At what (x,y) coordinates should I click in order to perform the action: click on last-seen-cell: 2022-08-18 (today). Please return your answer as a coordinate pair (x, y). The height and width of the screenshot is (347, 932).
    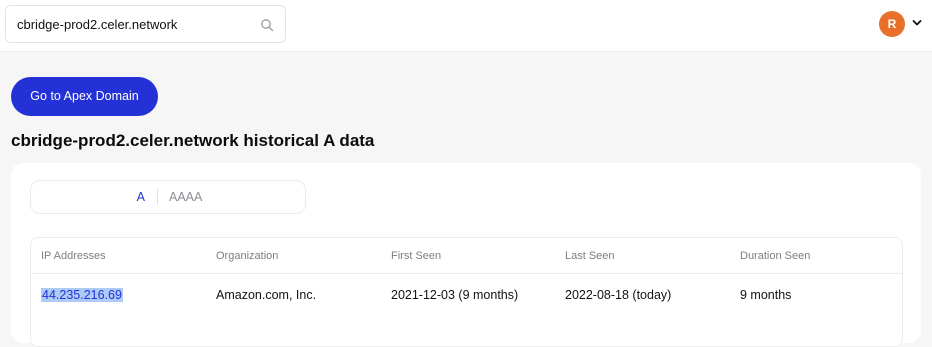
    Looking at the image, I should click on (618, 295).